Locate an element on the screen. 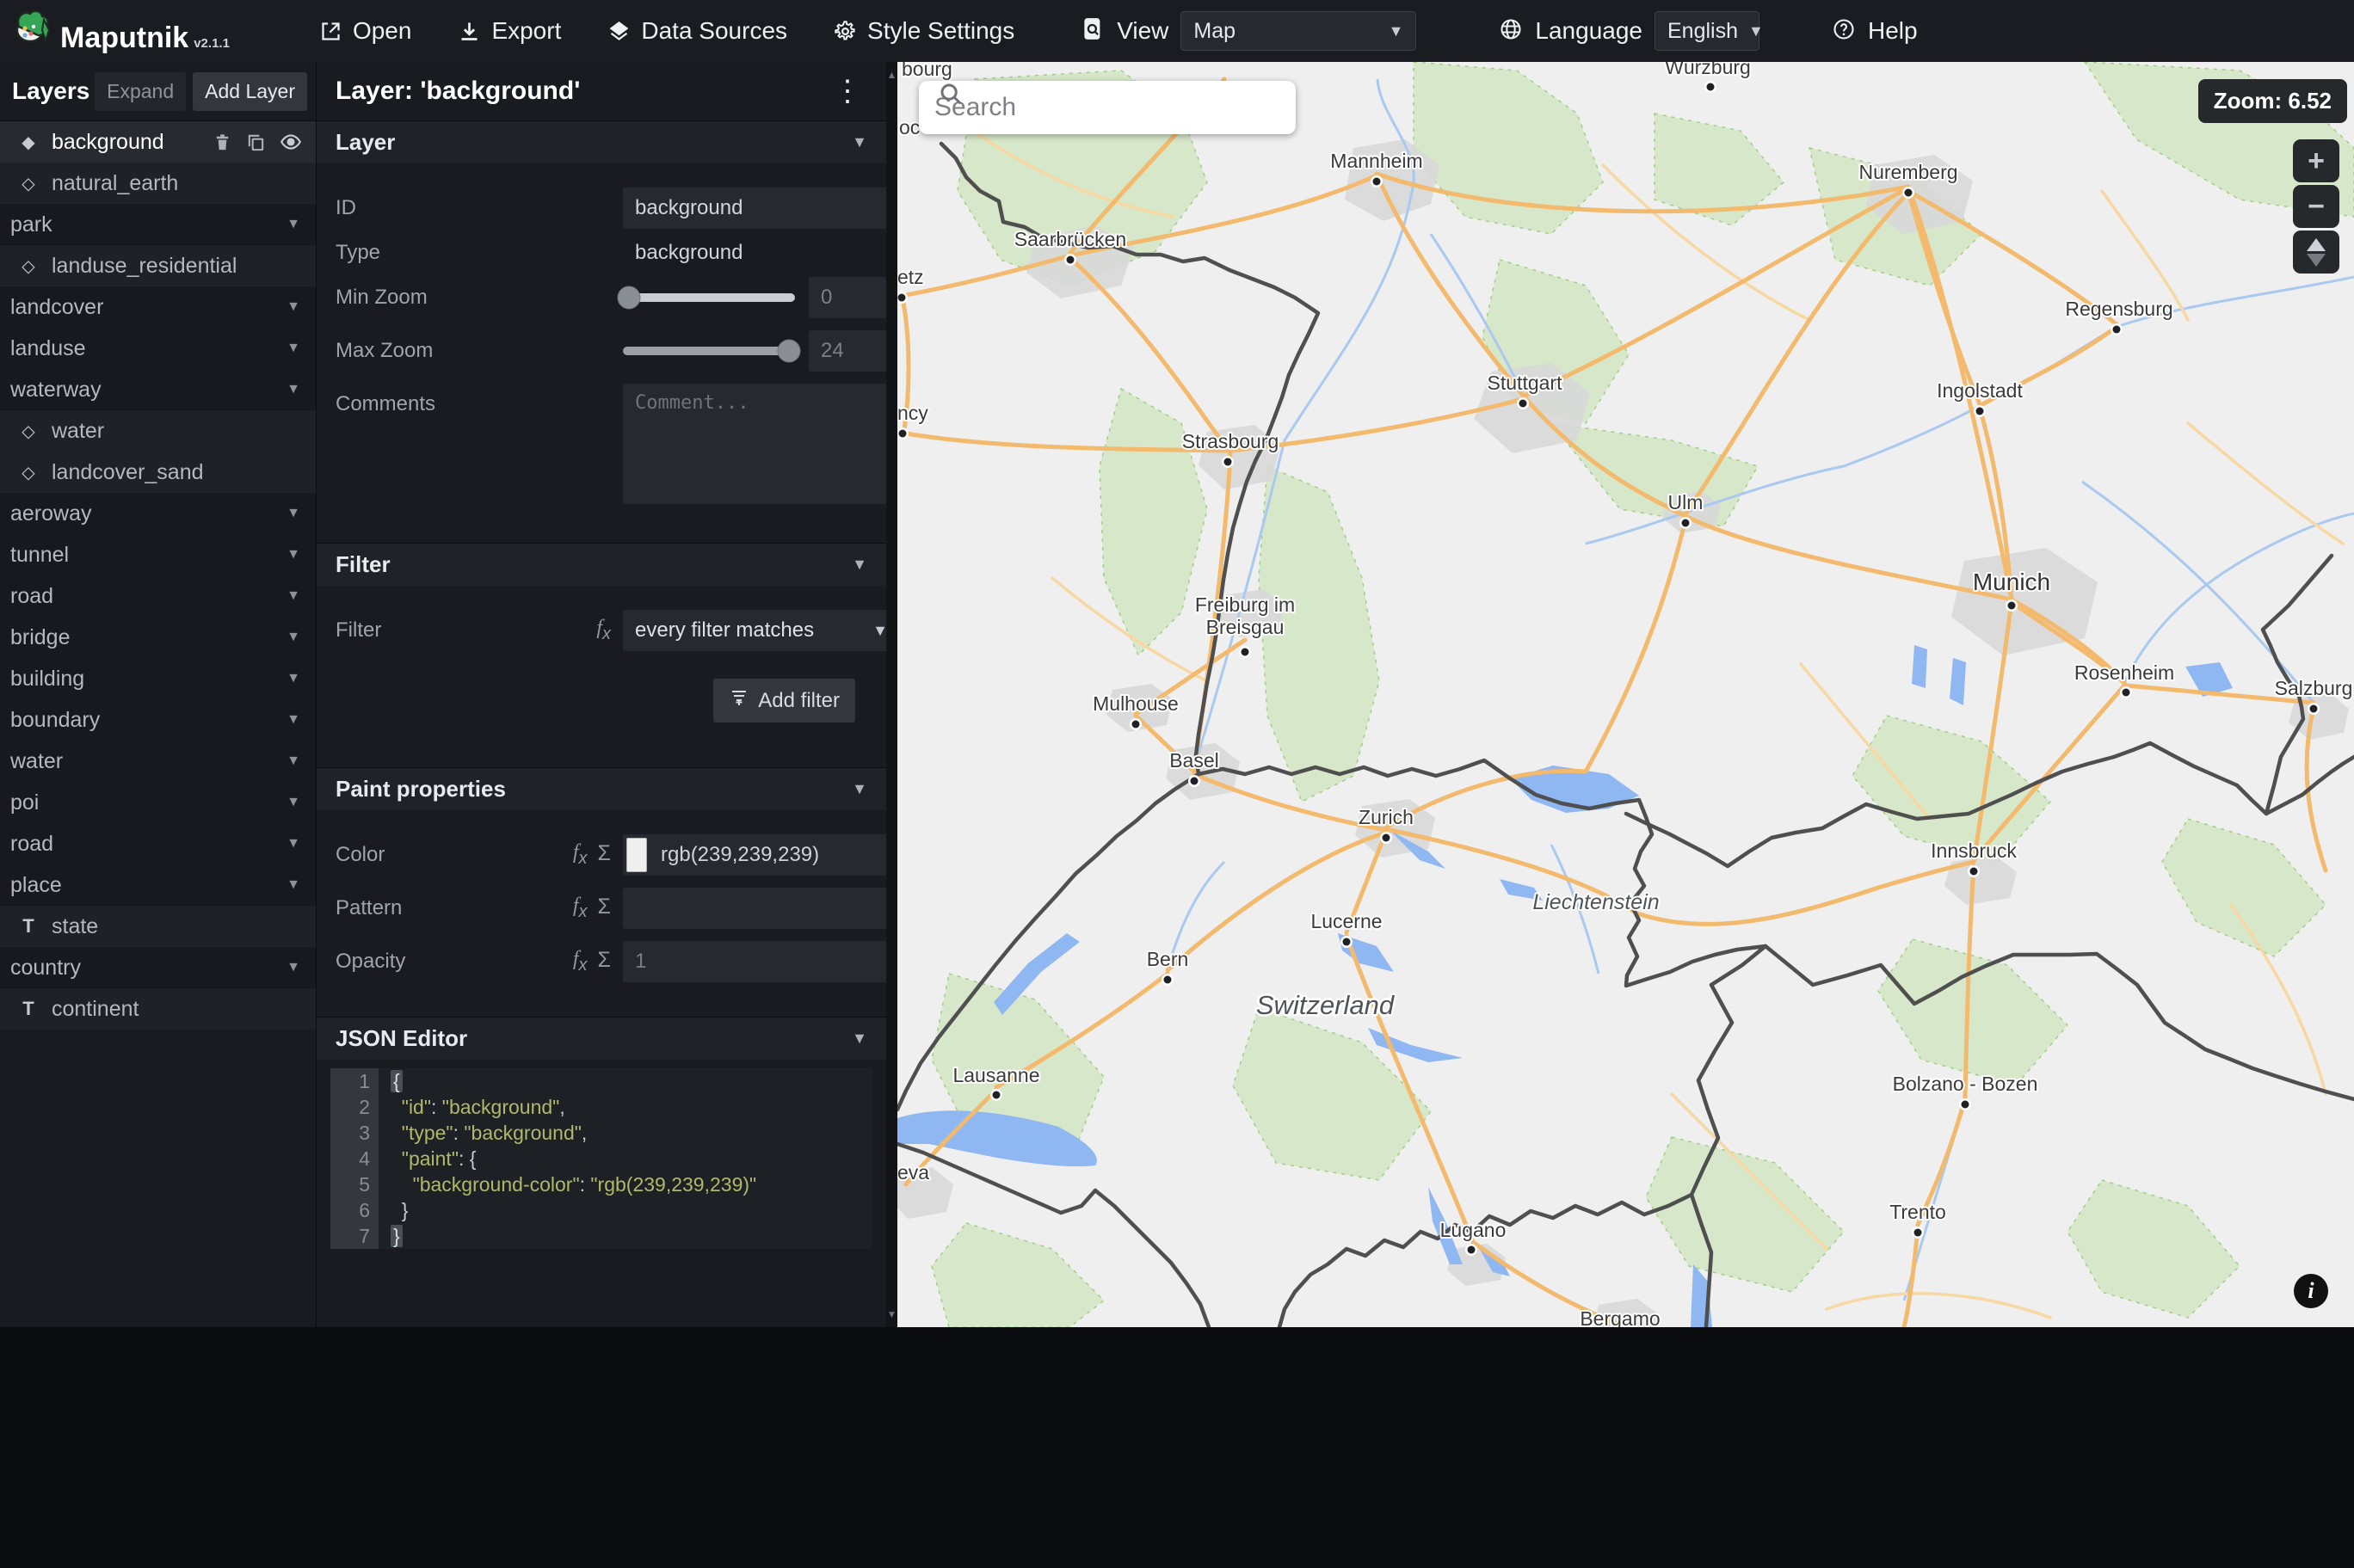 The width and height of the screenshot is (2354, 1568). zoom-in-button: + is located at coordinates (2316, 161).